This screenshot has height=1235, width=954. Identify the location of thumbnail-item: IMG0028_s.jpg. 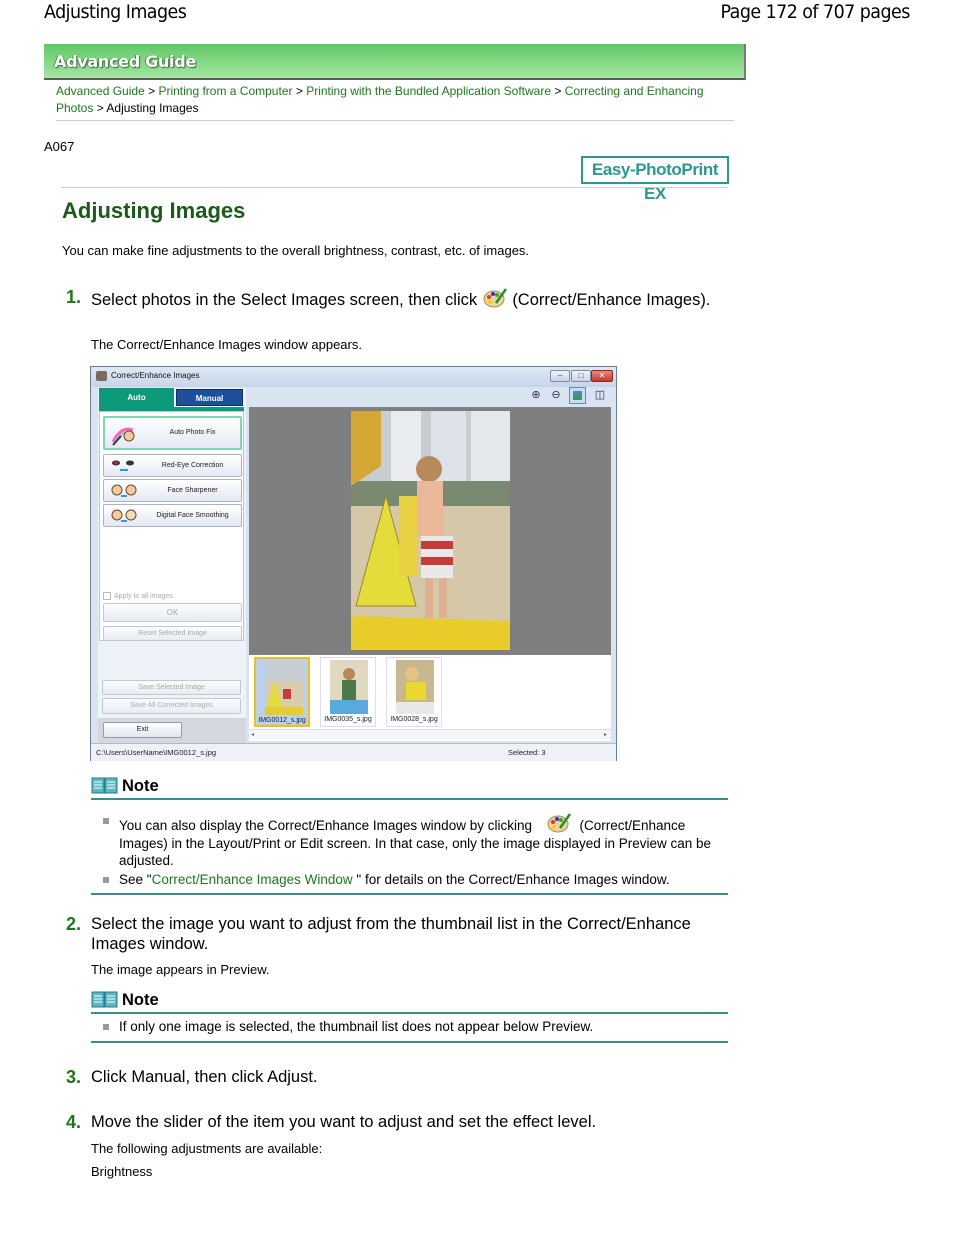
(414, 692).